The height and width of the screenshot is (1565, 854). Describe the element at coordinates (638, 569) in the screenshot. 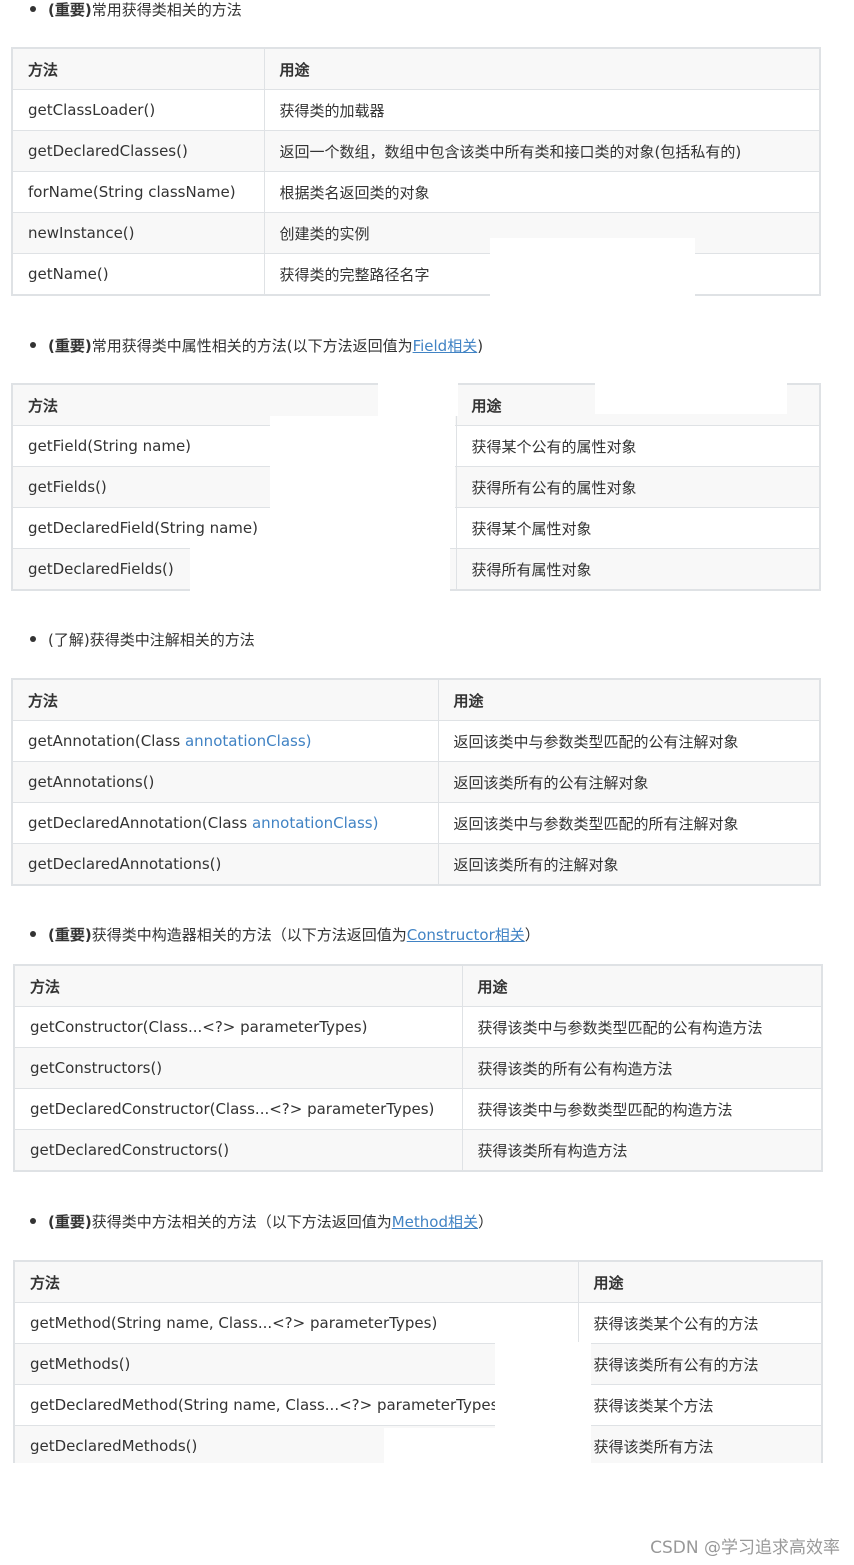

I see `usage-cell: 获得所有属性对象` at that location.